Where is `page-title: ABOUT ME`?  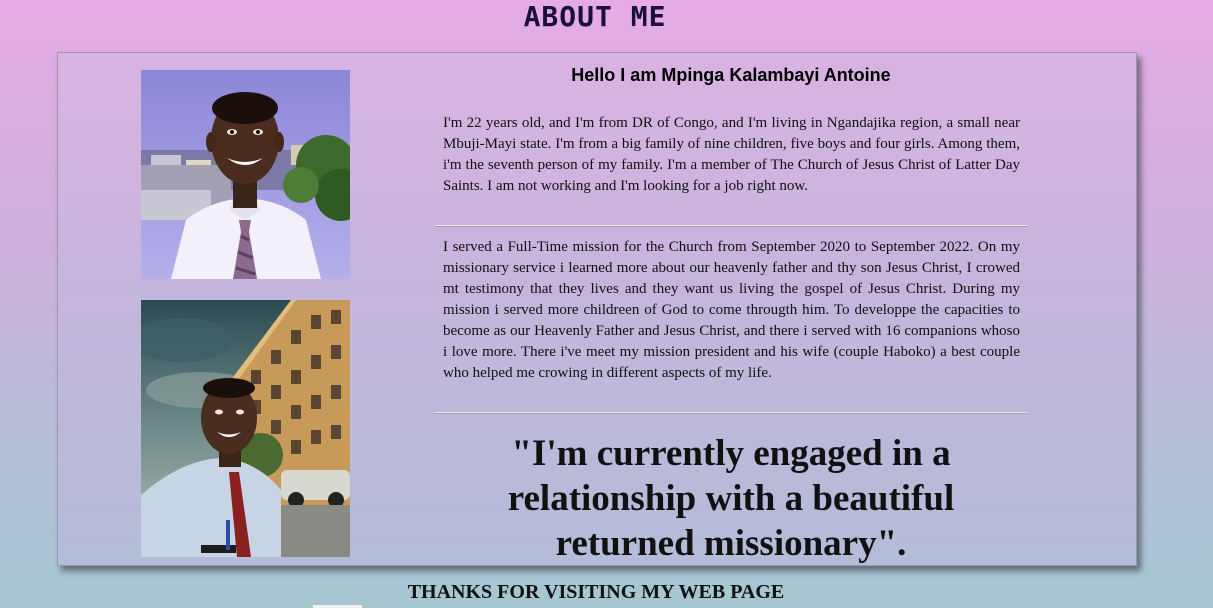
page-title: ABOUT ME is located at coordinates (595, 16).